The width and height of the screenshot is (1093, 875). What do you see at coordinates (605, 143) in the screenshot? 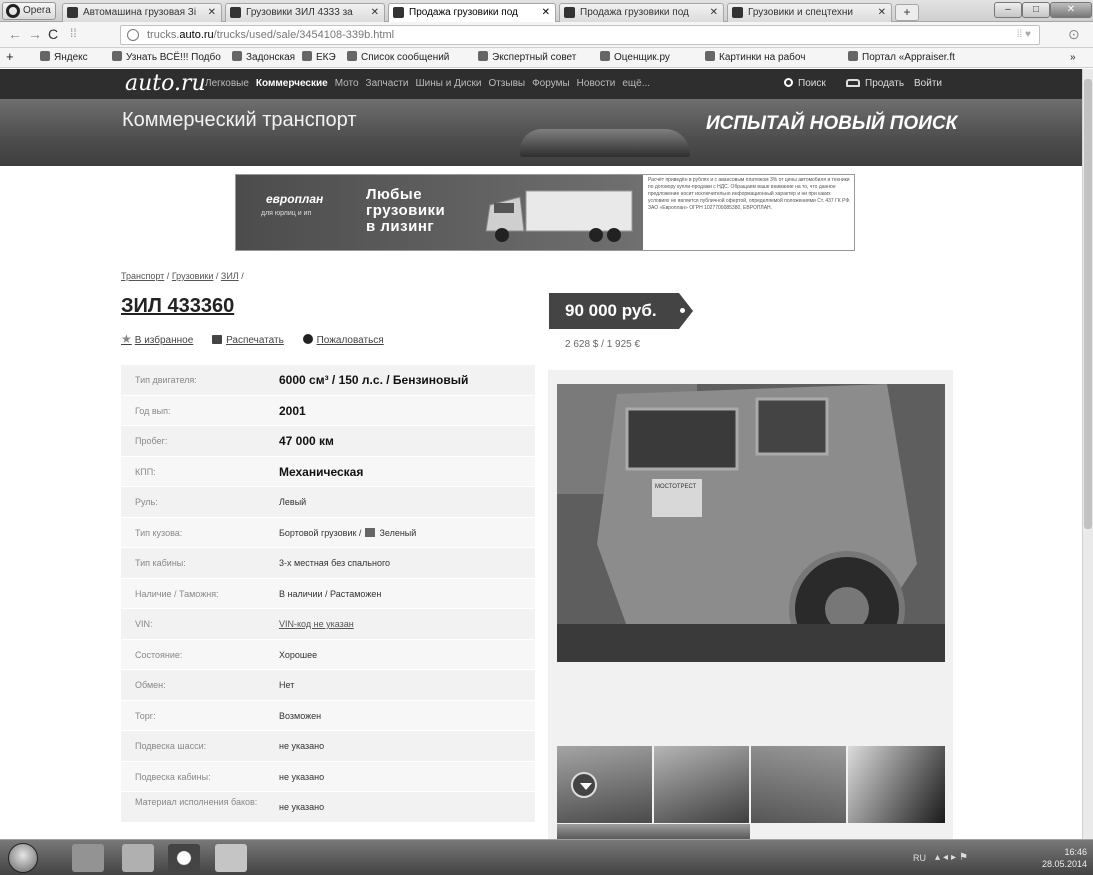
I see `banner-car-image` at bounding box center [605, 143].